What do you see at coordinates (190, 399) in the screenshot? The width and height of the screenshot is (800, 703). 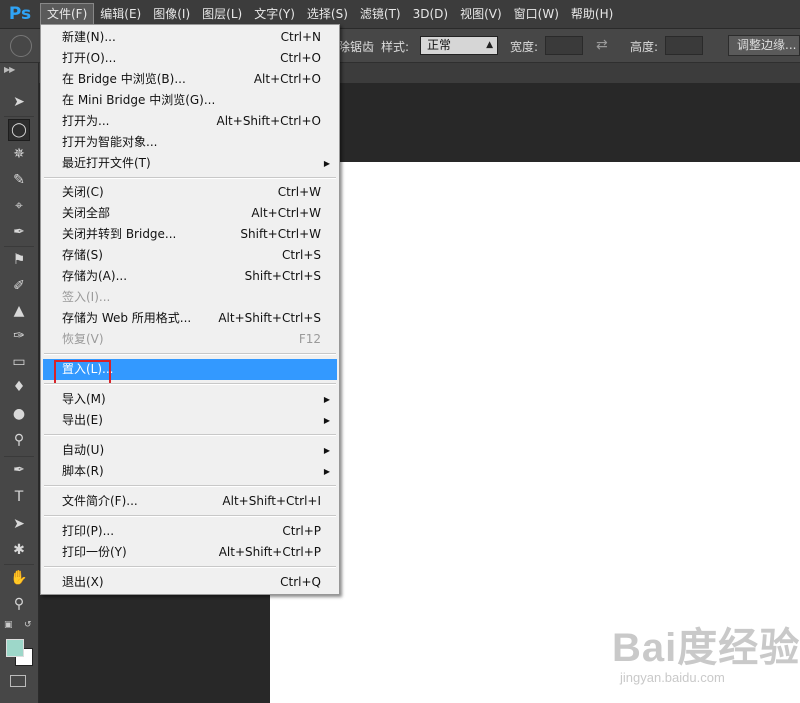 I see `menu-item-import: 导入(M) ▶` at bounding box center [190, 399].